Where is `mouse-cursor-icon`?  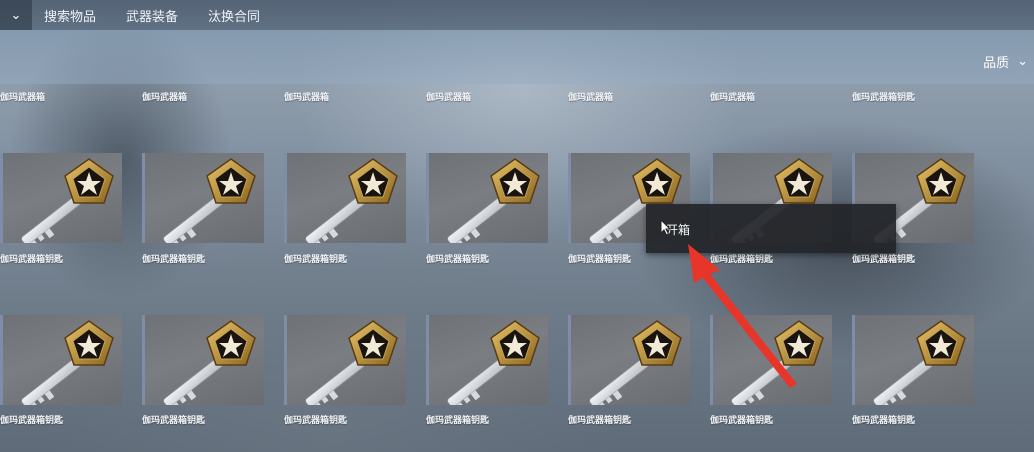 mouse-cursor-icon is located at coordinates (666, 227).